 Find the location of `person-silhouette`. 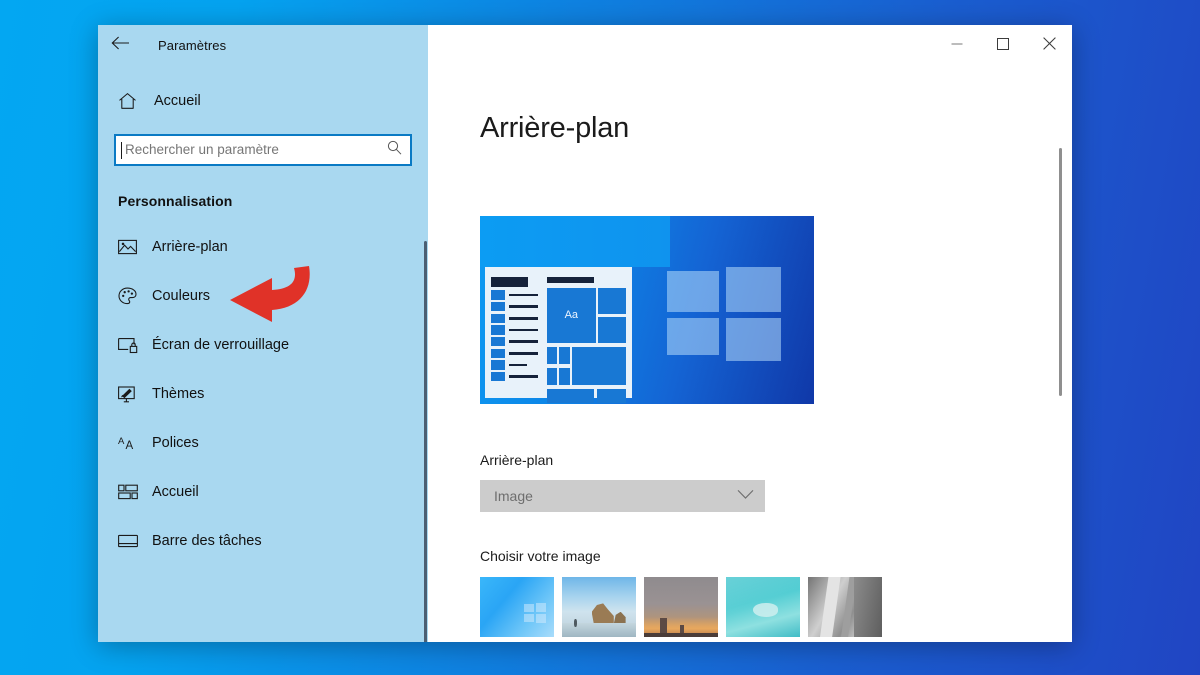

person-silhouette is located at coordinates (575, 623).